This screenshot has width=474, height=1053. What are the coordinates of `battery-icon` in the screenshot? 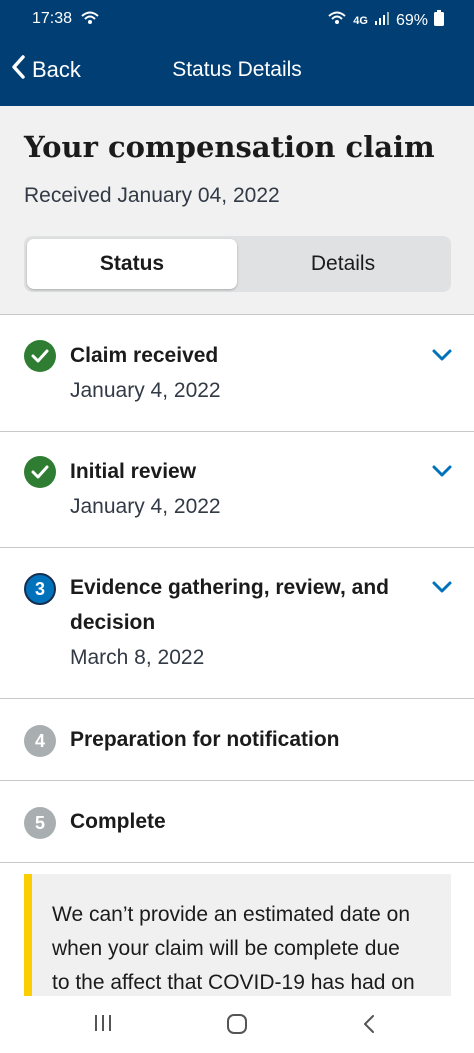 It's located at (439, 20).